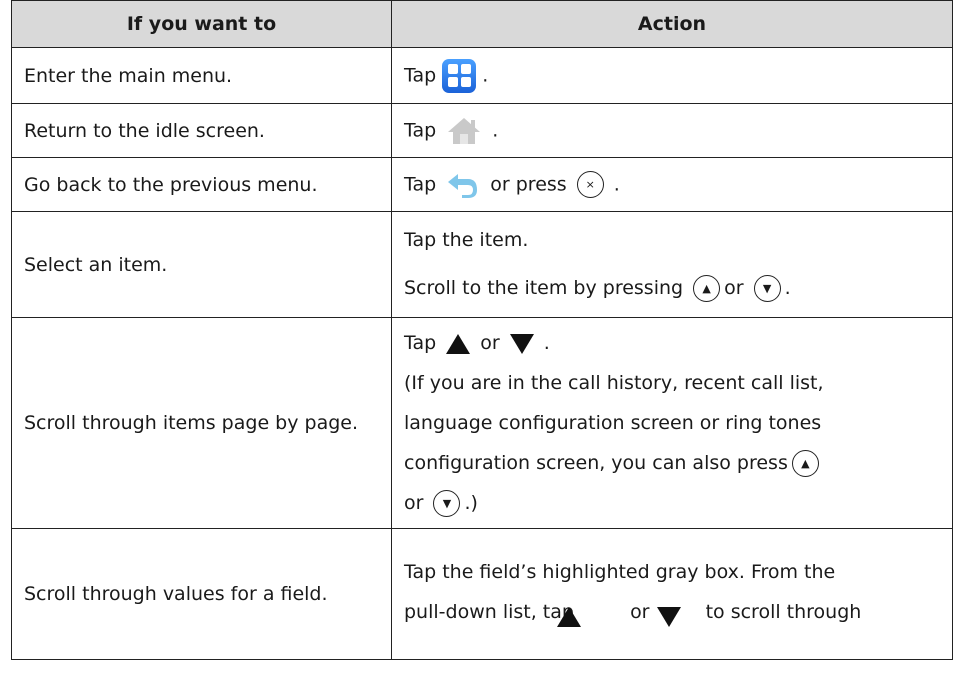 The image size is (961, 681). I want to click on action-line: Scroll to the item by pressing ▲ or ▼., so click(678, 288).